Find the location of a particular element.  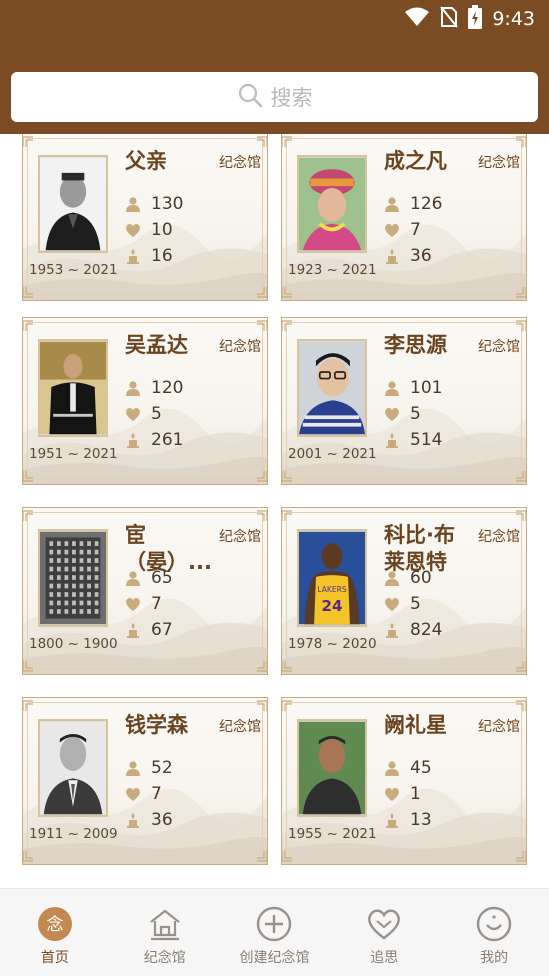

nav-label-remembrance: 追思 is located at coordinates (384, 958).